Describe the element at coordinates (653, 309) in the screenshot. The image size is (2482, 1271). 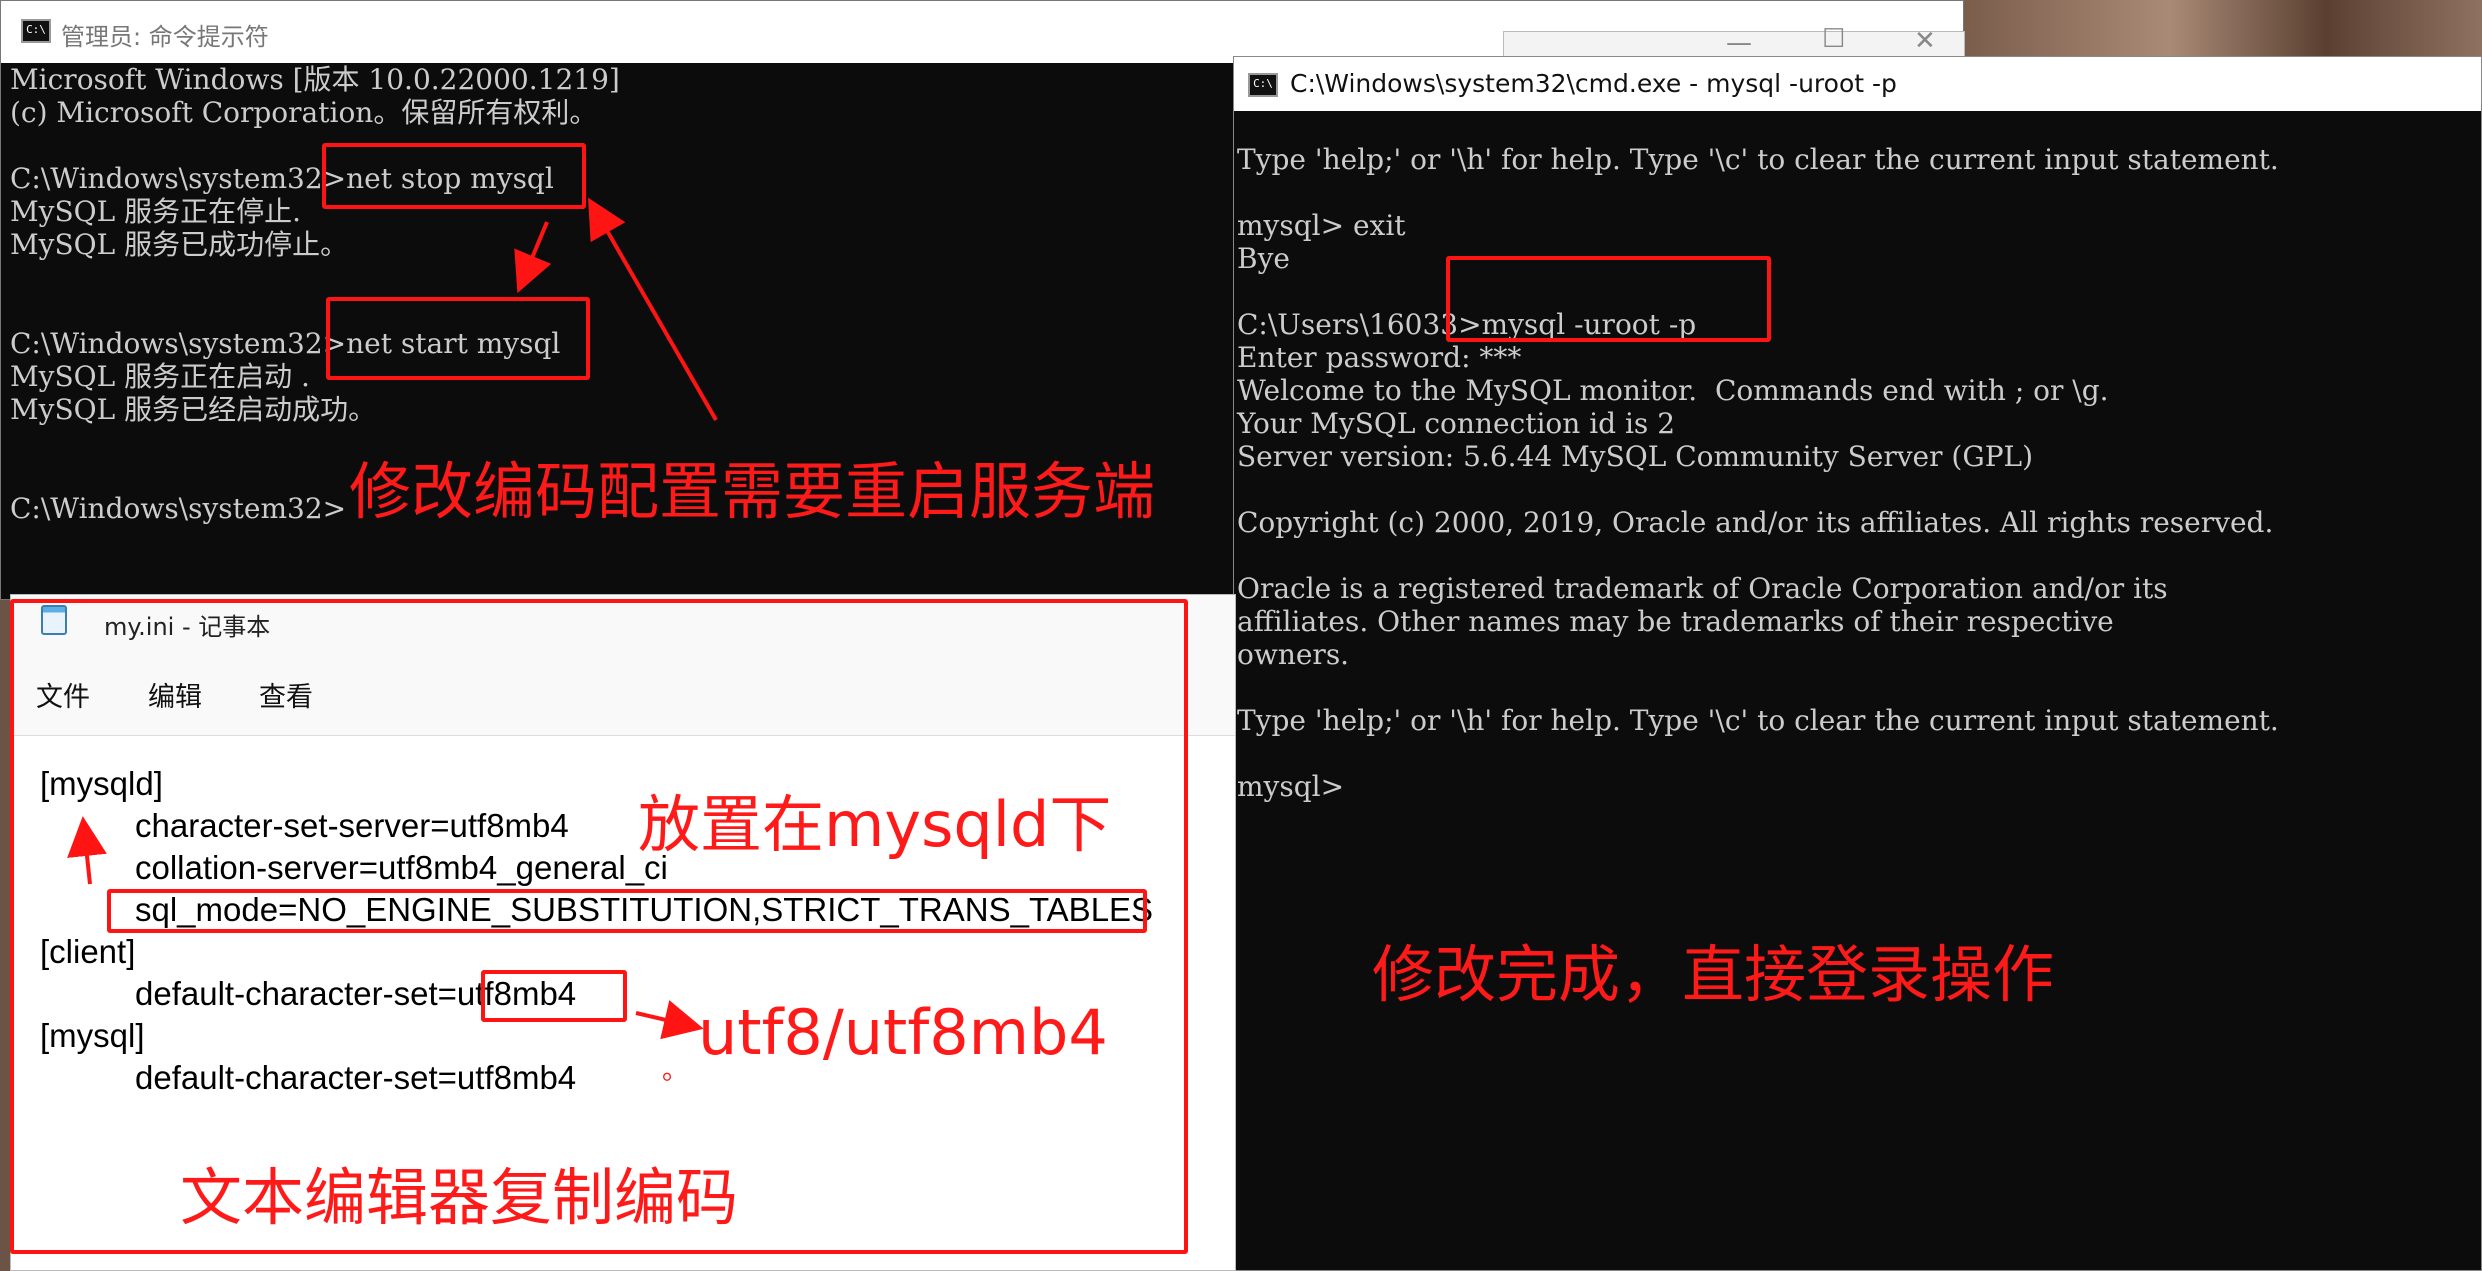
I see `arrow-note-to-stop` at that location.